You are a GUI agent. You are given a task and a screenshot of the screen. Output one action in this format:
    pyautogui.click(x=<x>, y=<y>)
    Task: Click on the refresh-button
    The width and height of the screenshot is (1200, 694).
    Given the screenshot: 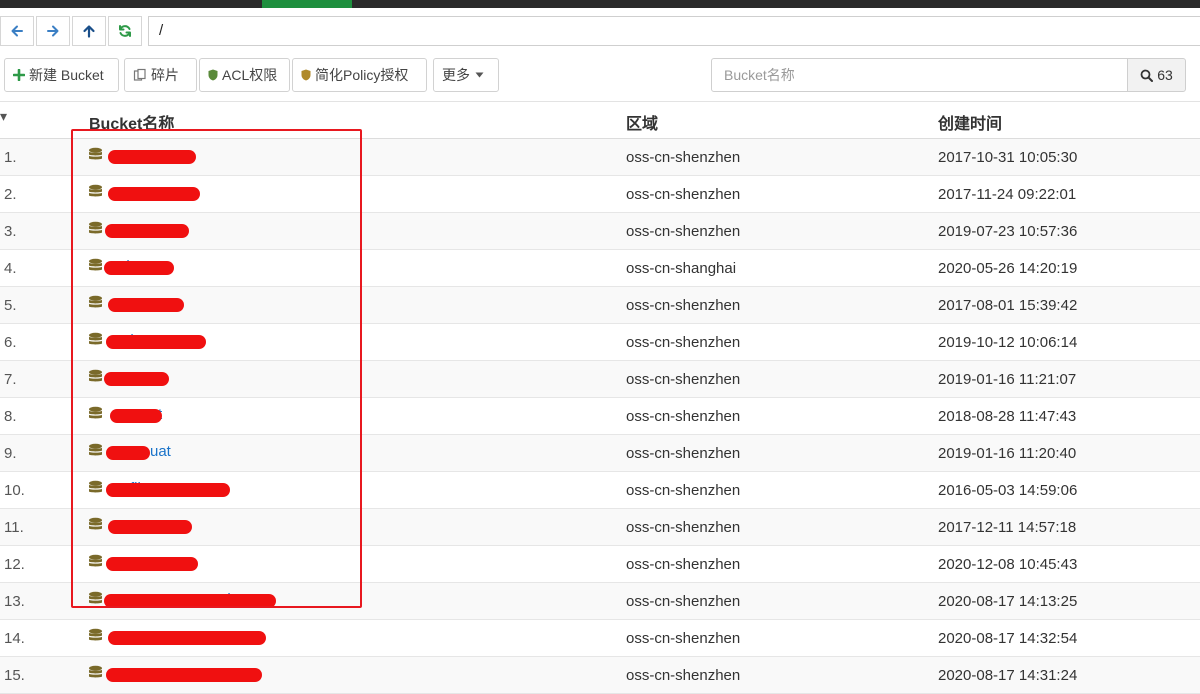 What is the action you would take?
    pyautogui.click(x=125, y=31)
    